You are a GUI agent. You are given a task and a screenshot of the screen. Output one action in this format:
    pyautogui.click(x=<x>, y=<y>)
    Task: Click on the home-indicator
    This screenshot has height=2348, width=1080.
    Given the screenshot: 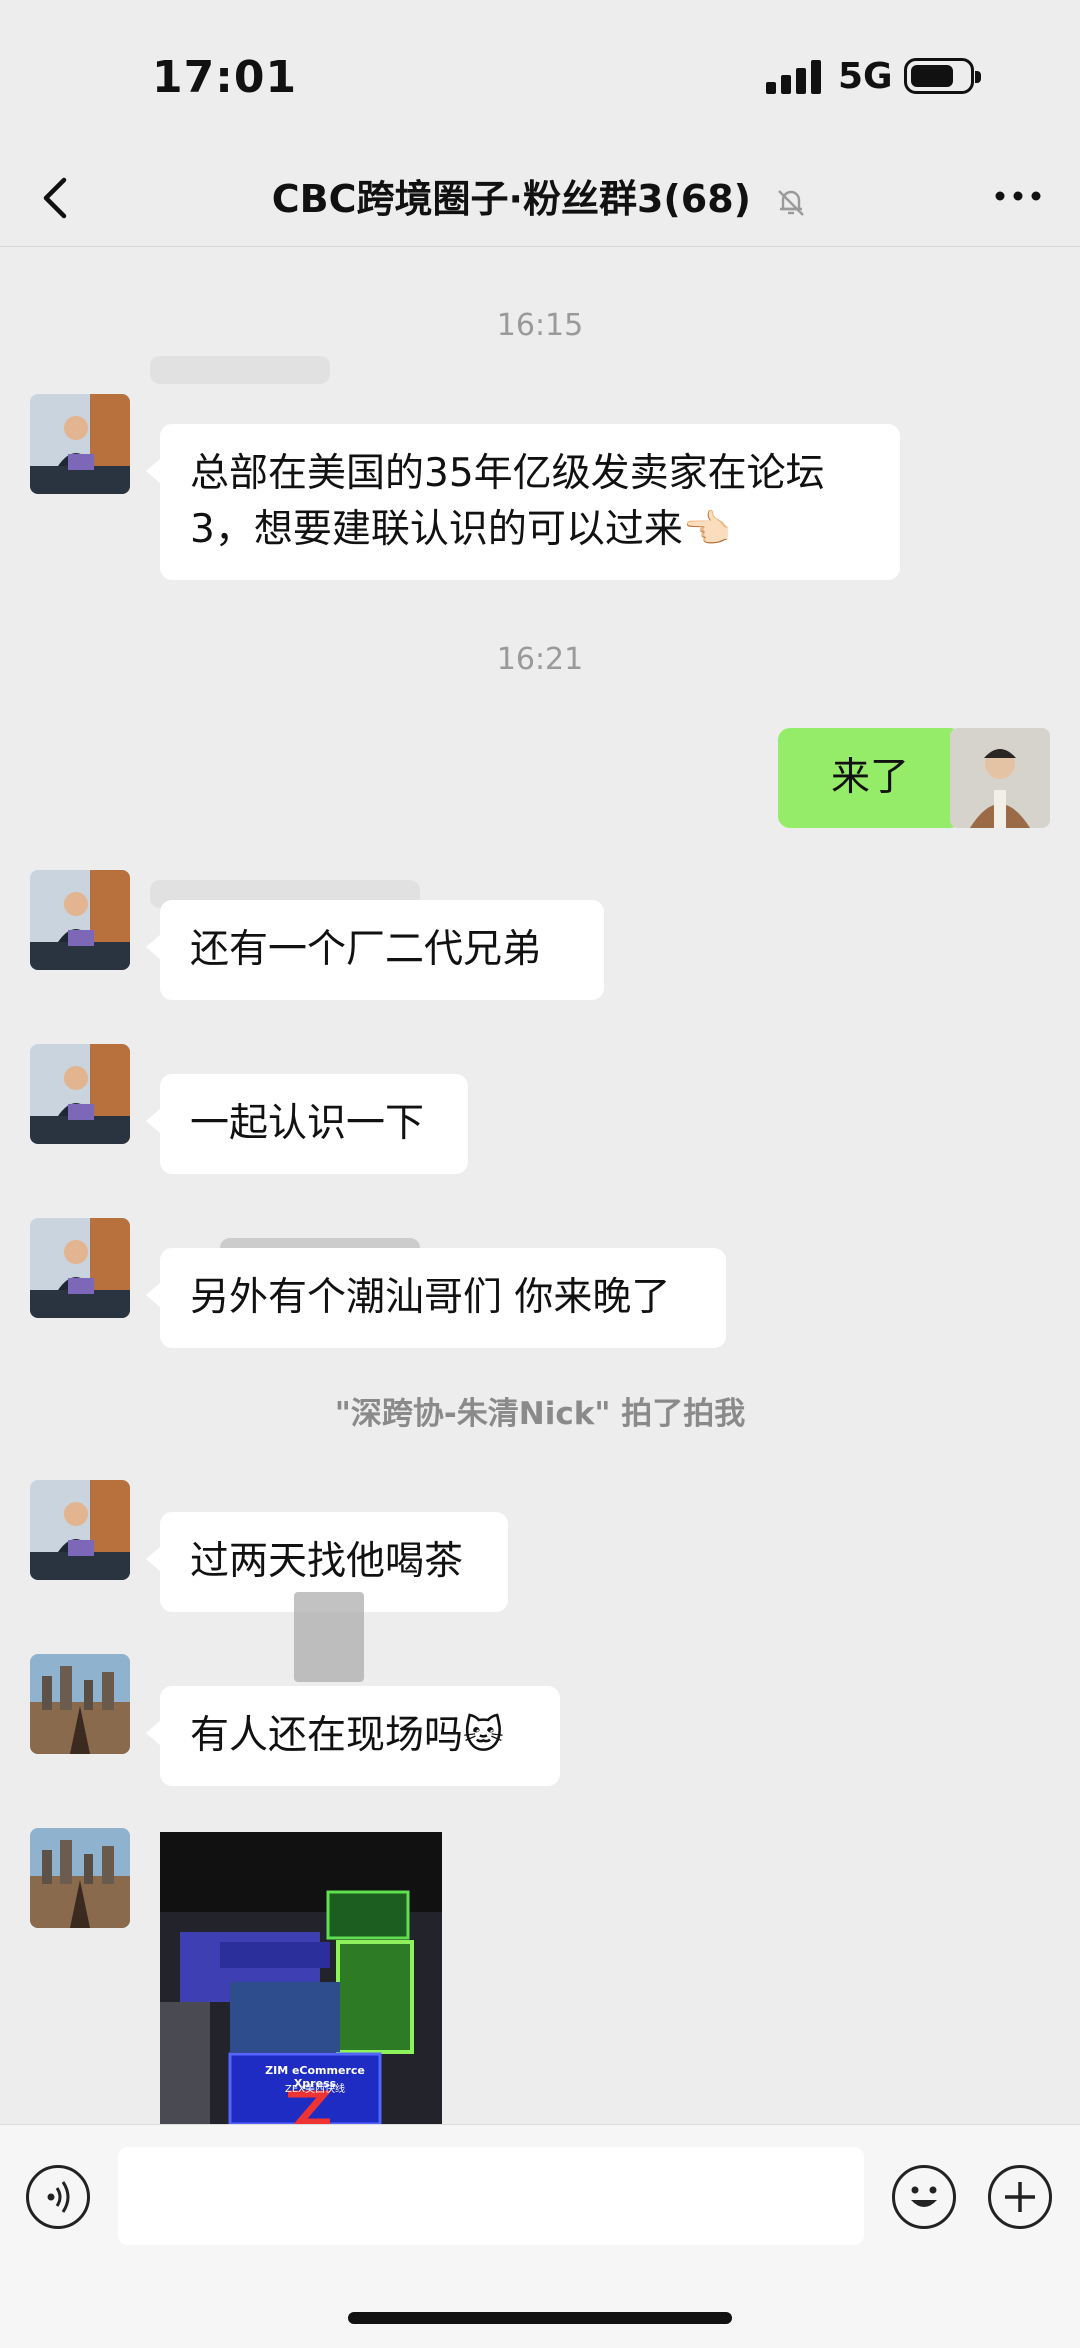 What is the action you would take?
    pyautogui.click(x=540, y=2318)
    